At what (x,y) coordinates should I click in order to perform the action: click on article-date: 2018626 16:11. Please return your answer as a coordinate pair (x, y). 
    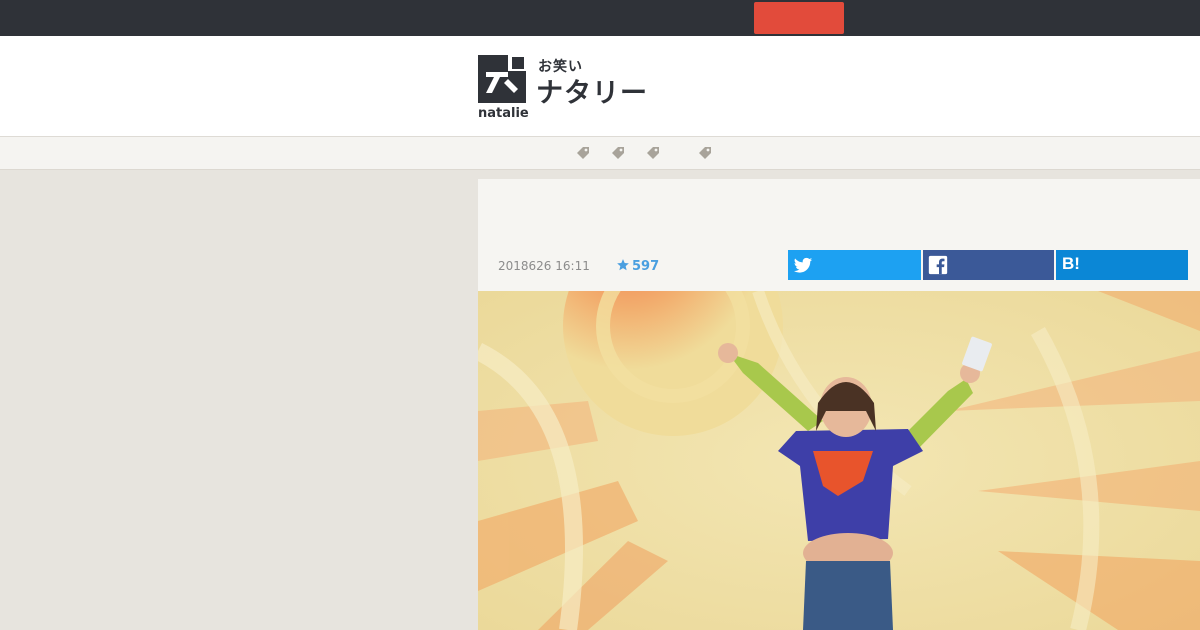
    Looking at the image, I should click on (544, 266).